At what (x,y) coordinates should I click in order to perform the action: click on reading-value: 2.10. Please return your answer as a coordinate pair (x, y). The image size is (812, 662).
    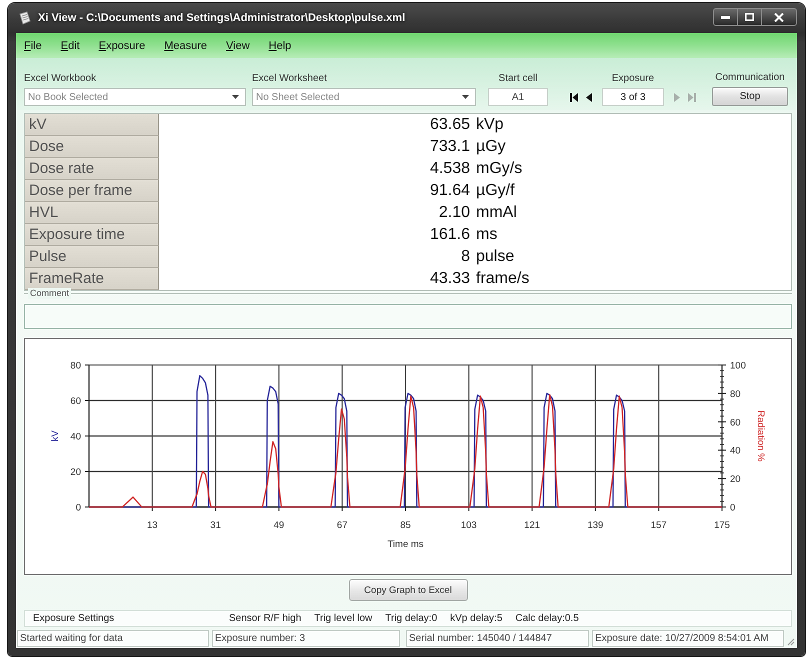
    Looking at the image, I should click on (454, 213).